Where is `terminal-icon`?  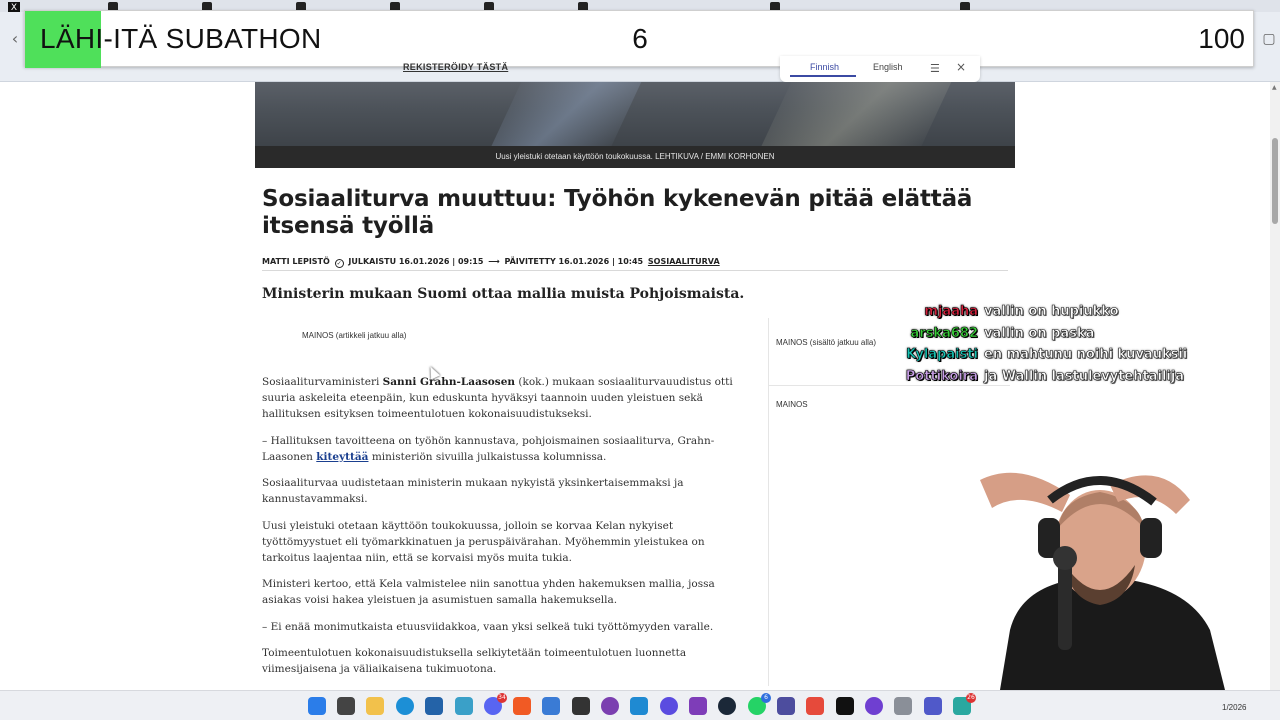 terminal-icon is located at coordinates (581, 706).